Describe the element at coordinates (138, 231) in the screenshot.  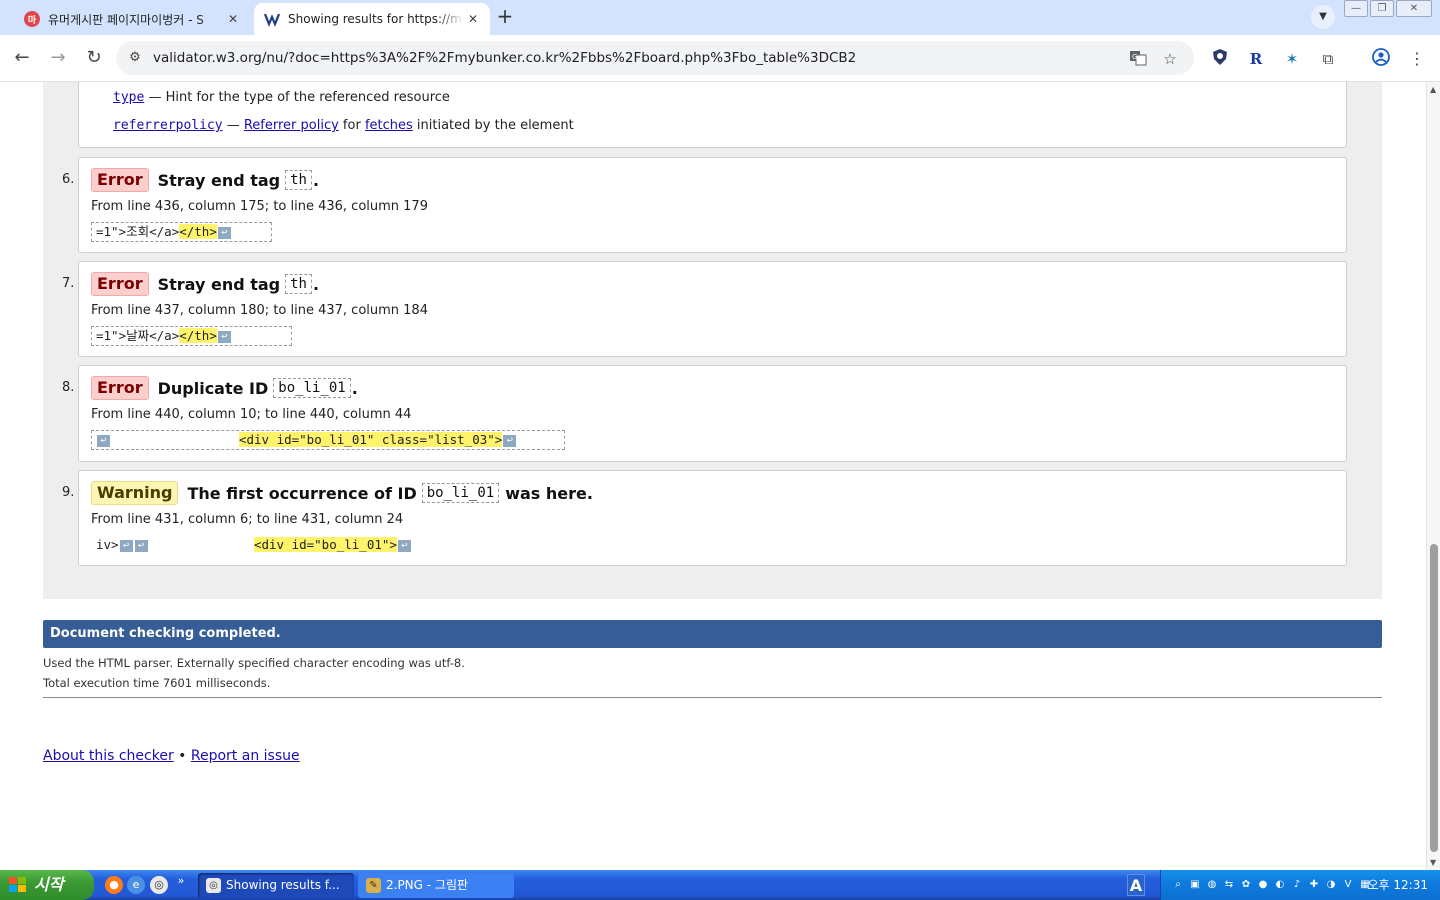
I see `extract-pre: =1">조회</a>` at that location.